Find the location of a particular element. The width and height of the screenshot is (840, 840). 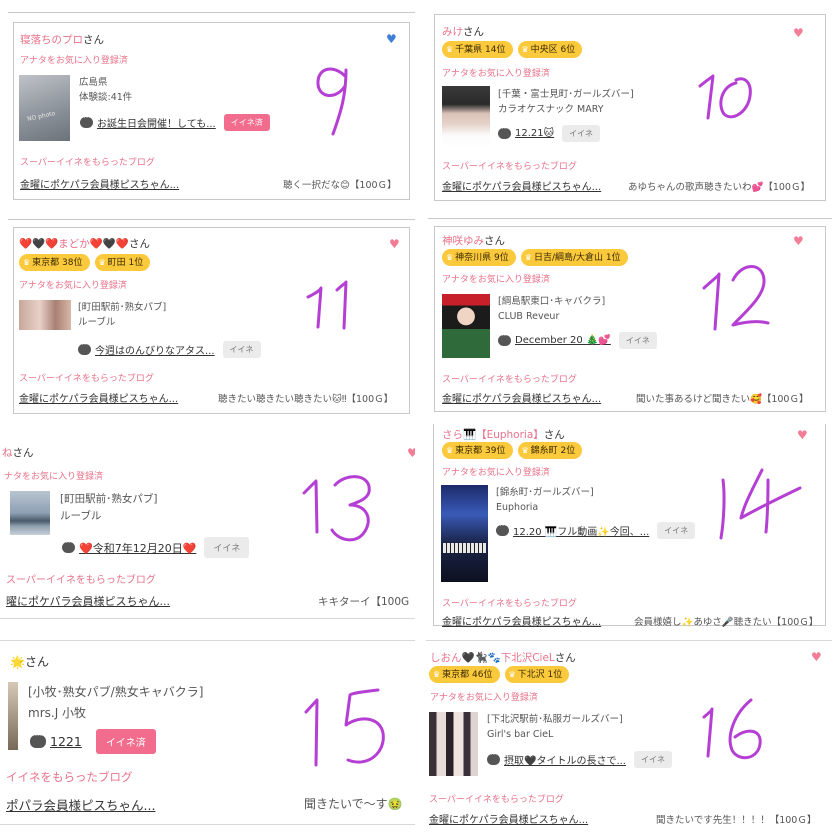

latest-post: 12.20 🎹フル動画✨今回、... イイネ is located at coordinates (596, 530).